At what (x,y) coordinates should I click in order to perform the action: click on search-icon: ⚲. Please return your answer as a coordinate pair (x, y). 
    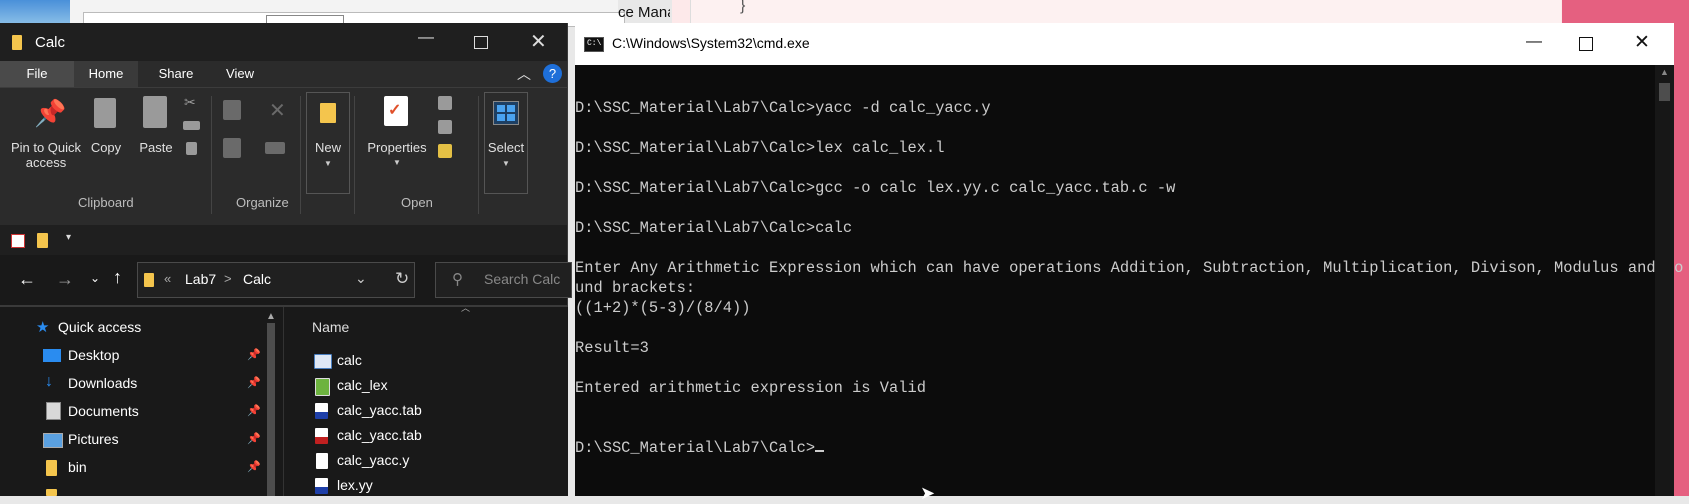
    Looking at the image, I should click on (457, 279).